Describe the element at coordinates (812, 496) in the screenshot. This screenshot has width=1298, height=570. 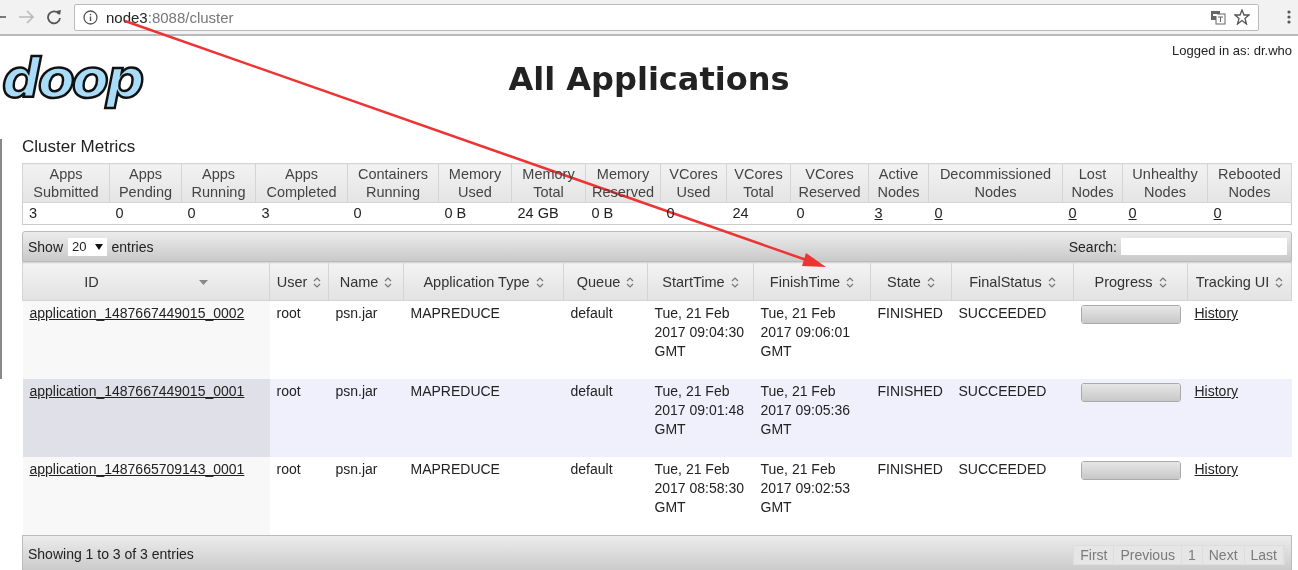
I see `table-cell: Tue, 21 Feb 2017 09:02:53 GMT` at that location.